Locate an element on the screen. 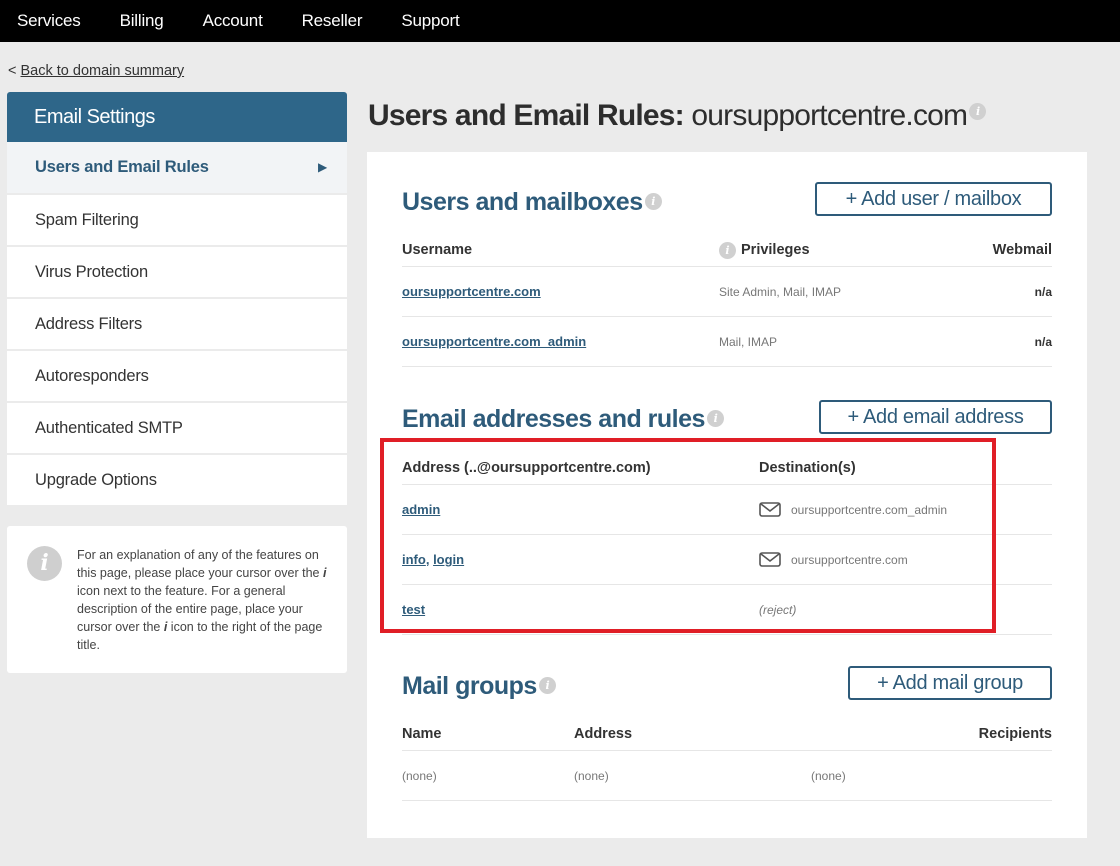 The width and height of the screenshot is (1120, 866). privileges-value: Site Admin, Mail, IMAP is located at coordinates (780, 292).